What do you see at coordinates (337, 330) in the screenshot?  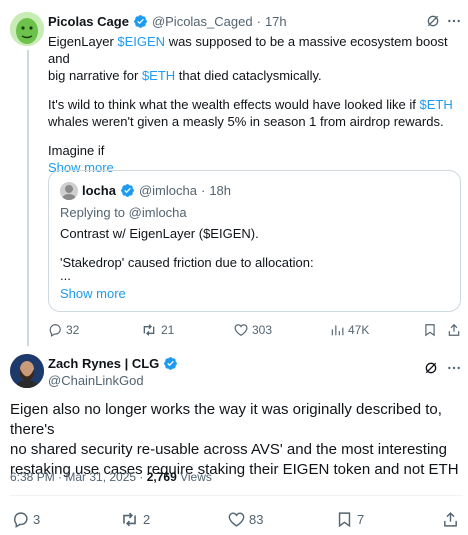 I see `analytics-icon` at bounding box center [337, 330].